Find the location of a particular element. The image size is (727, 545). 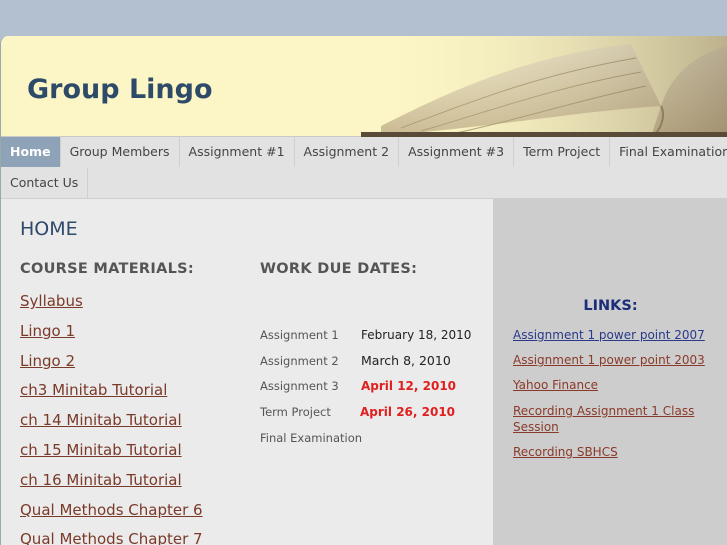

nav-item-assignment-2: Assignment 2 is located at coordinates (347, 152).